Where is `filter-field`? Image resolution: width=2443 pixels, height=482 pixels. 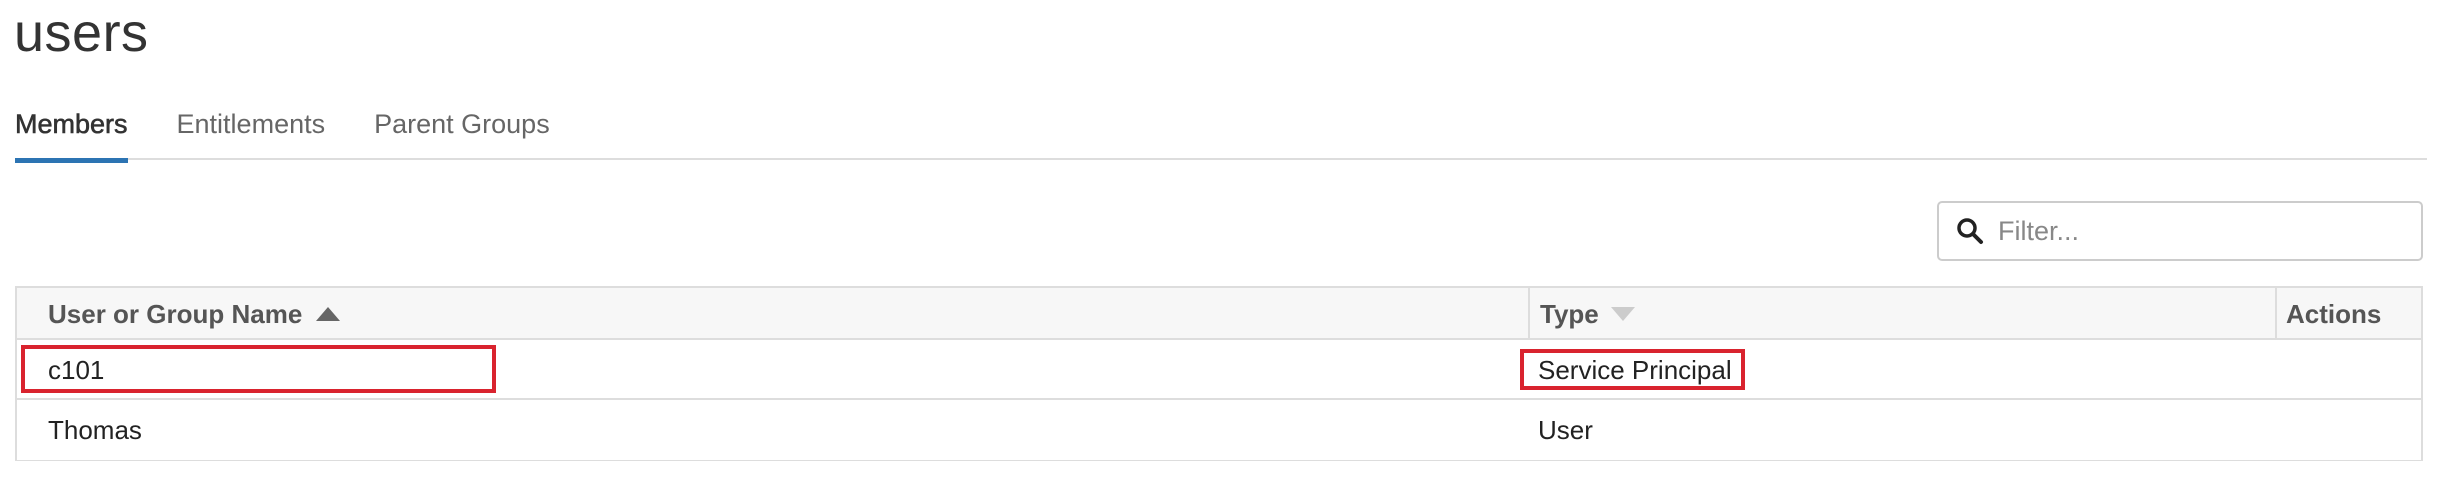
filter-field is located at coordinates (2180, 231).